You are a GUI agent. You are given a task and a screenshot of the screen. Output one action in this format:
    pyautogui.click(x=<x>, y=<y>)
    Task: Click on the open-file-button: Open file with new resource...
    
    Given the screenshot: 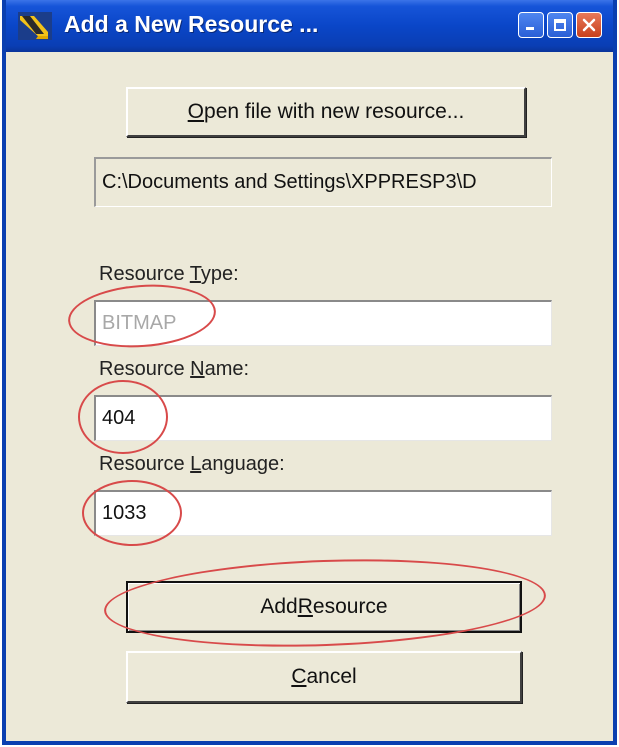 What is the action you would take?
    pyautogui.click(x=326, y=112)
    